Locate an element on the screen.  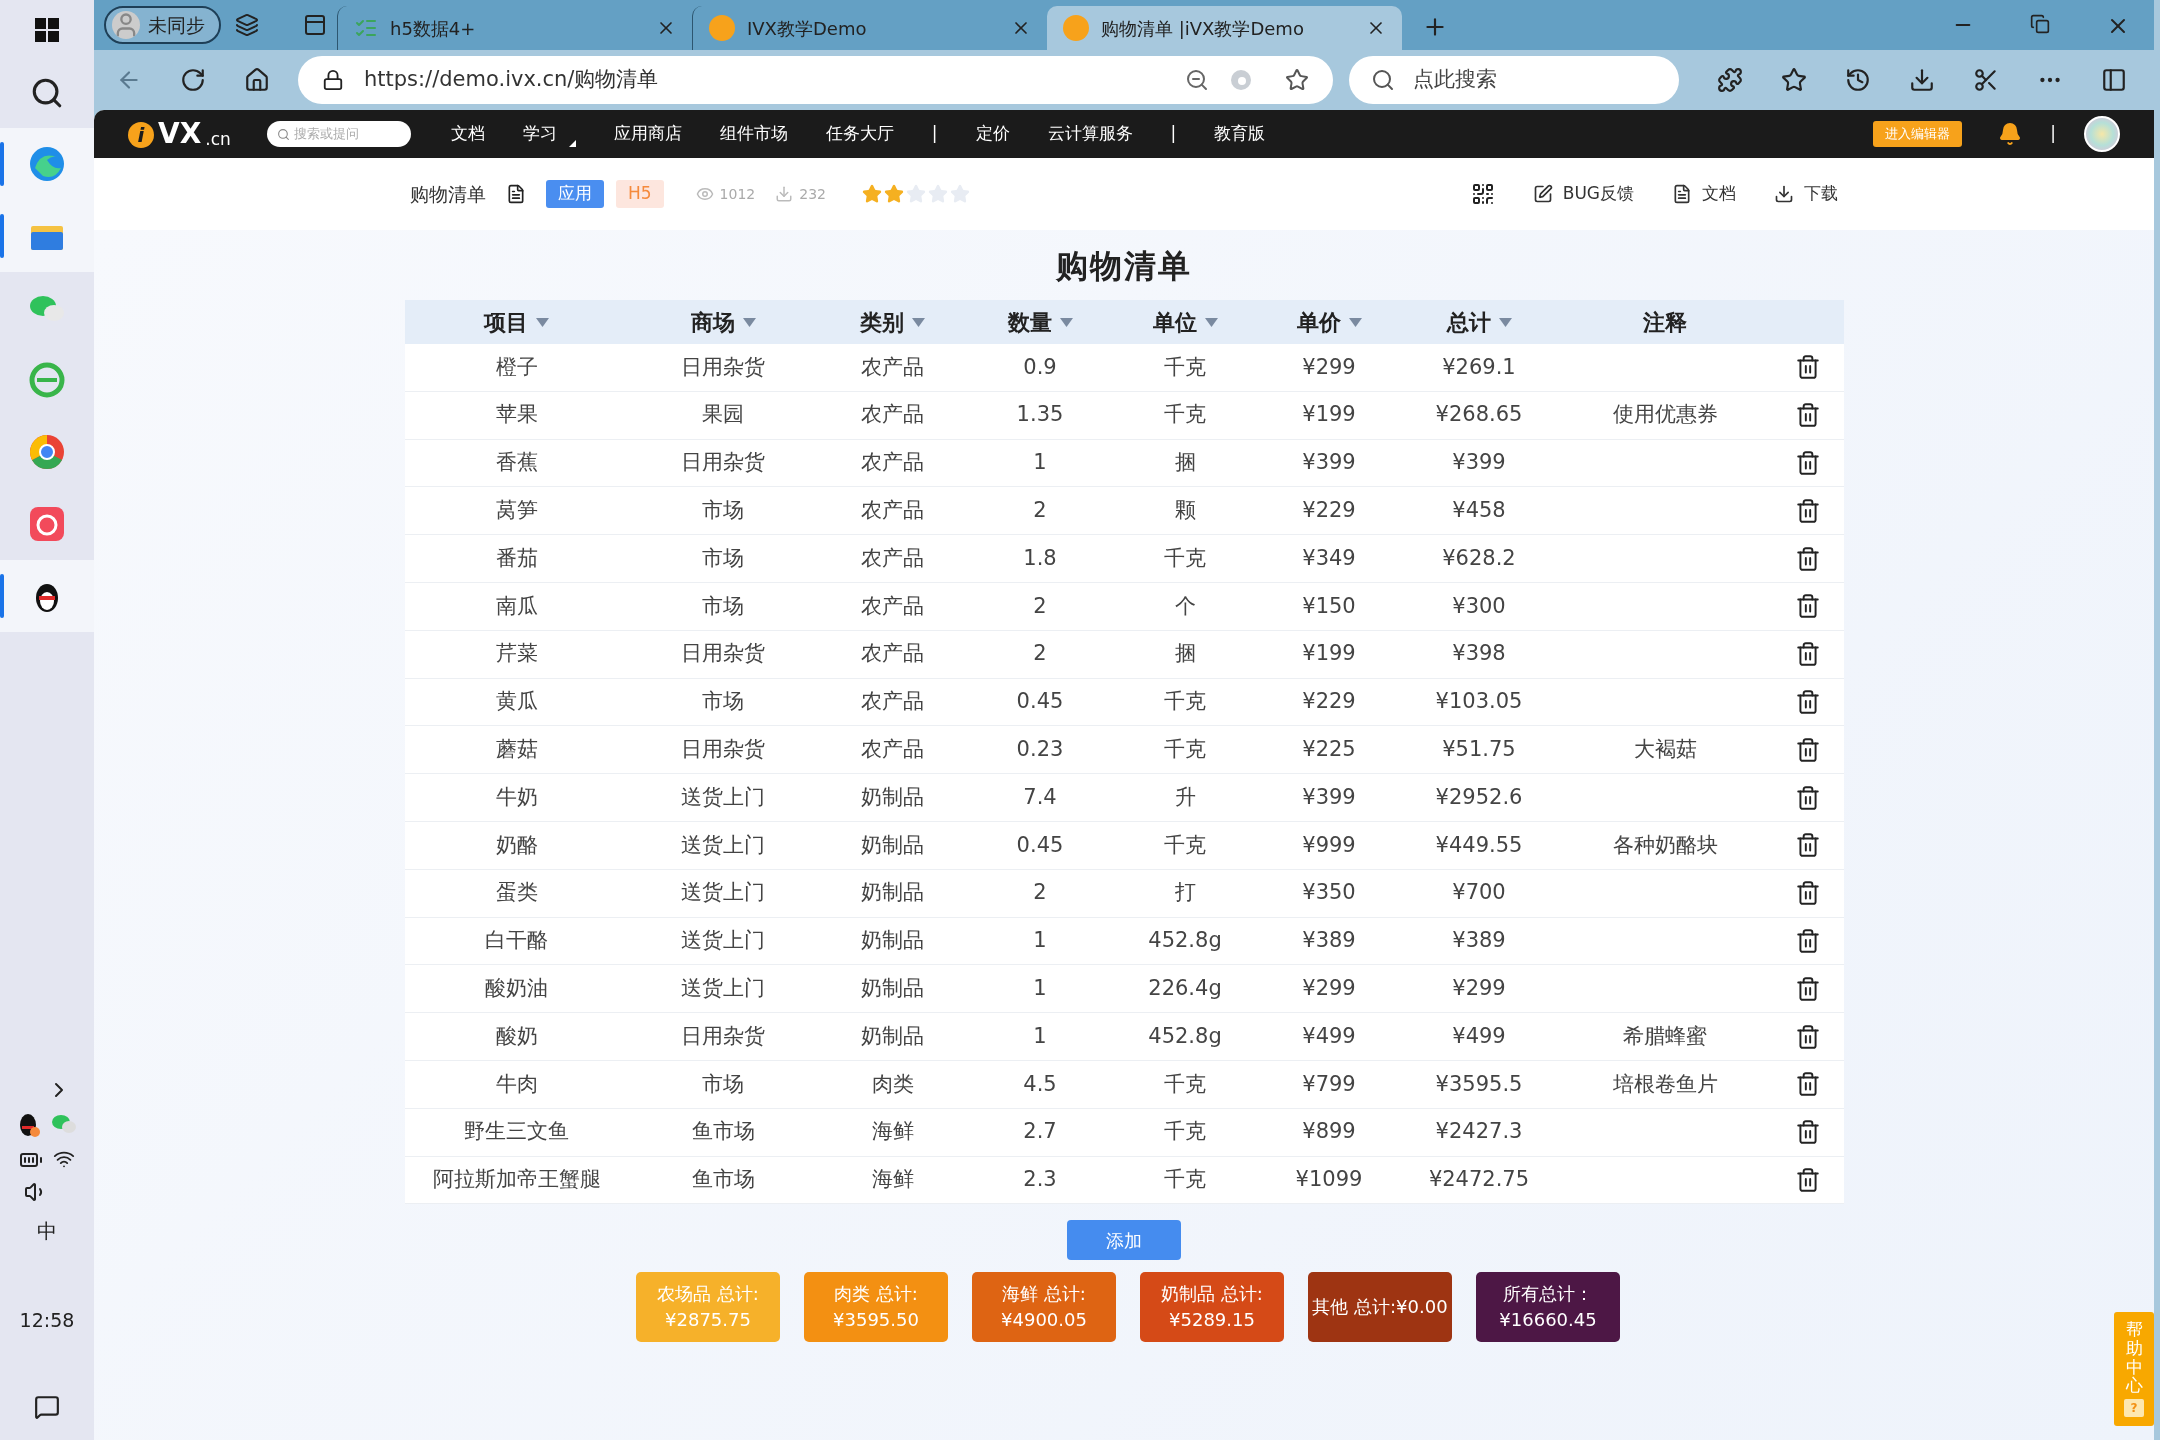
history-icon is located at coordinates (1858, 80).